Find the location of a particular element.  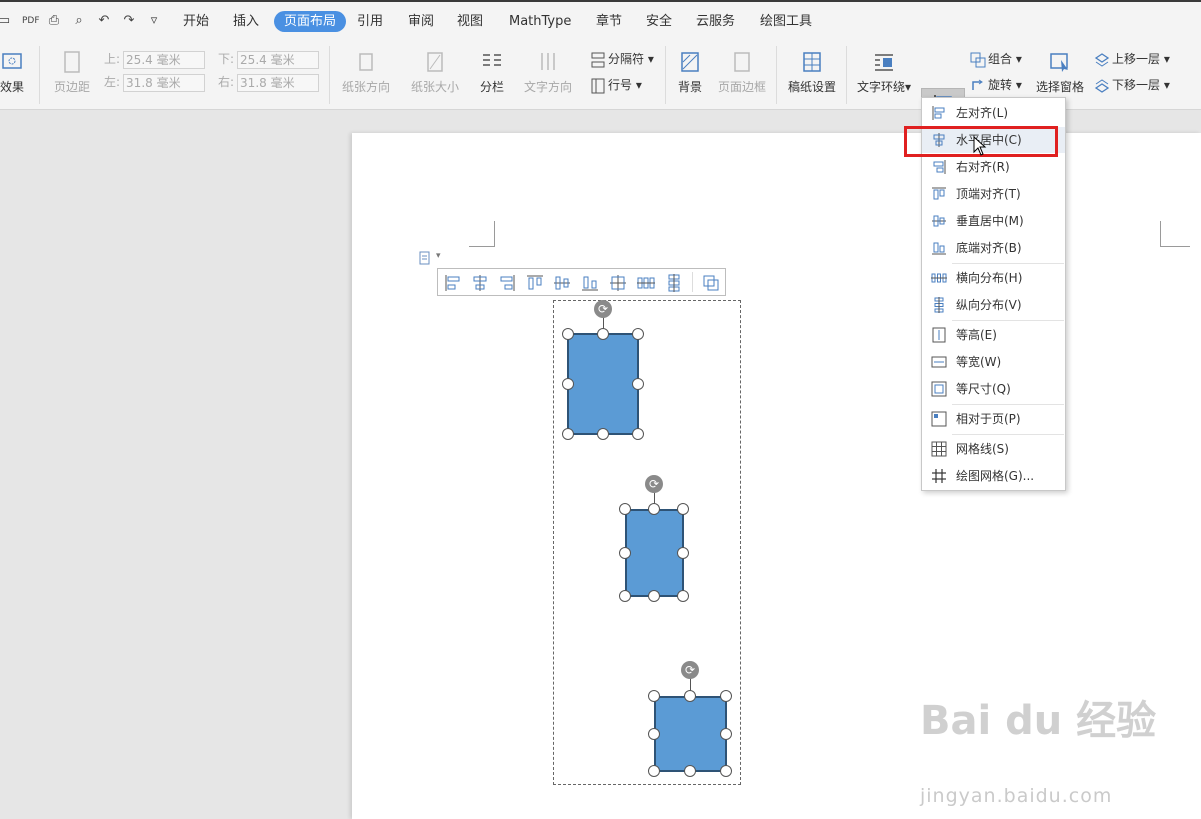

tab-security: 安全 is located at coordinates (659, 21).